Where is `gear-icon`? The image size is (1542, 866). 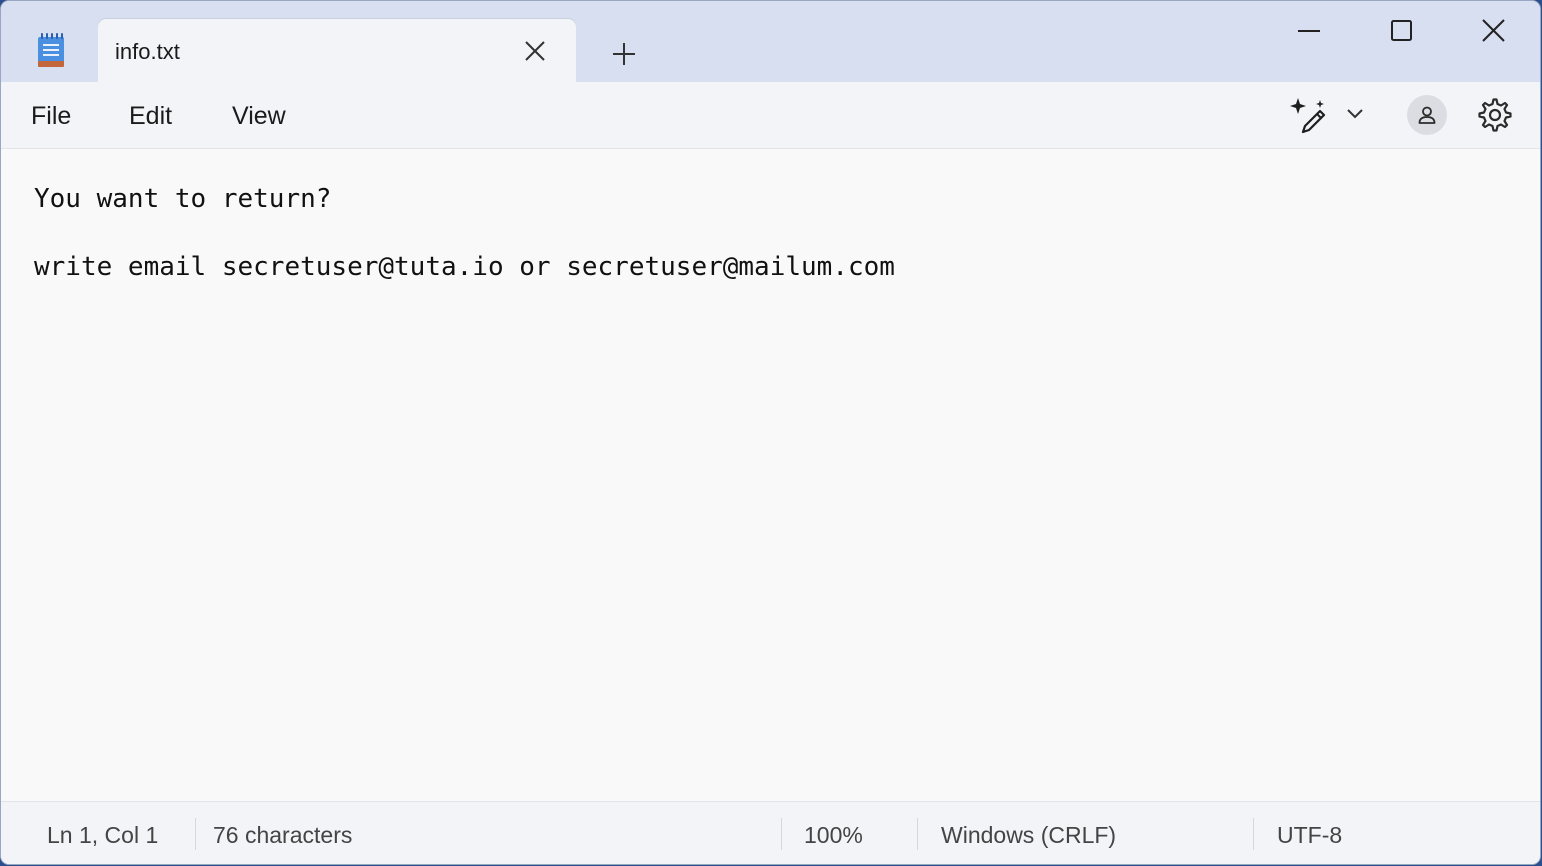
gear-icon is located at coordinates (1495, 115).